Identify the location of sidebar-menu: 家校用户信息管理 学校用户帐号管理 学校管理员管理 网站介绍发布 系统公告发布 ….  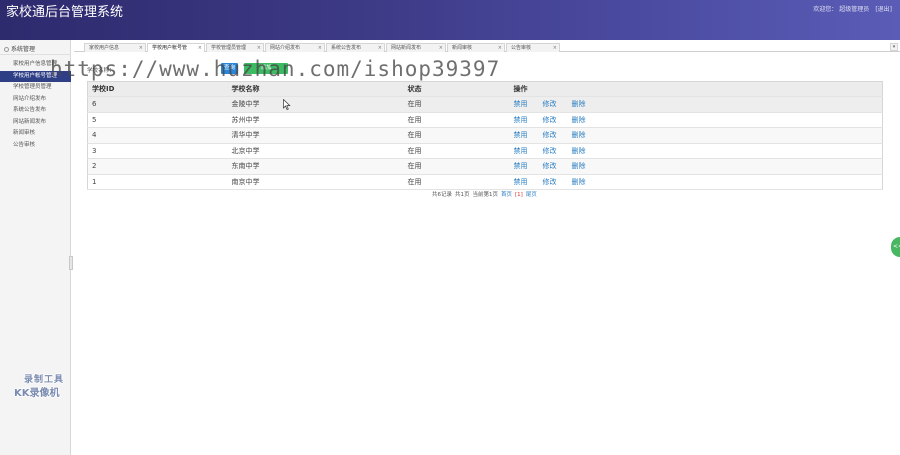
(35, 105).